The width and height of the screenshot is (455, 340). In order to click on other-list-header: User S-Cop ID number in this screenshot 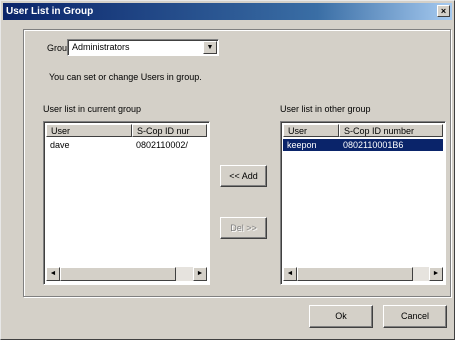, I will do `click(363, 130)`.